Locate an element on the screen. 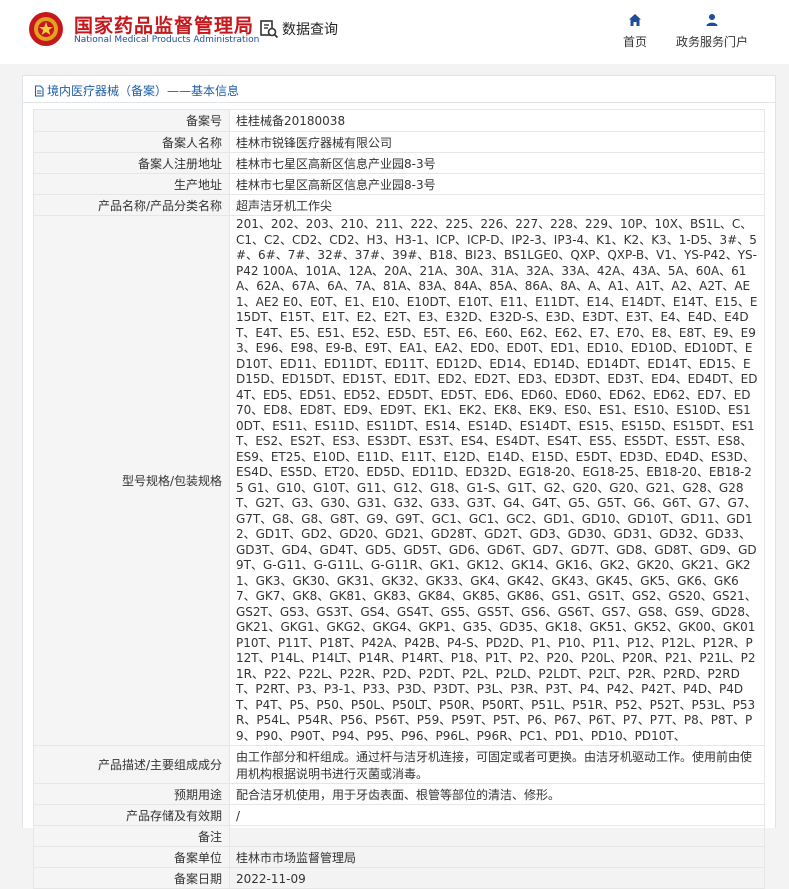 The image size is (789, 889). value-filing-date: 2022-11-09 is located at coordinates (497, 878).